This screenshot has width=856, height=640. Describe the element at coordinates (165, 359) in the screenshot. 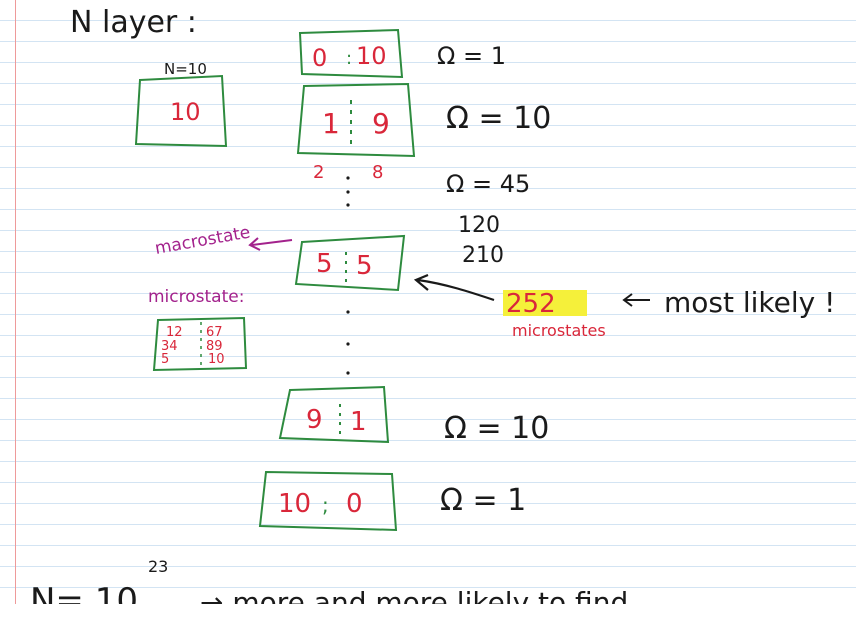

I see `micro-box-r3l: 5` at that location.